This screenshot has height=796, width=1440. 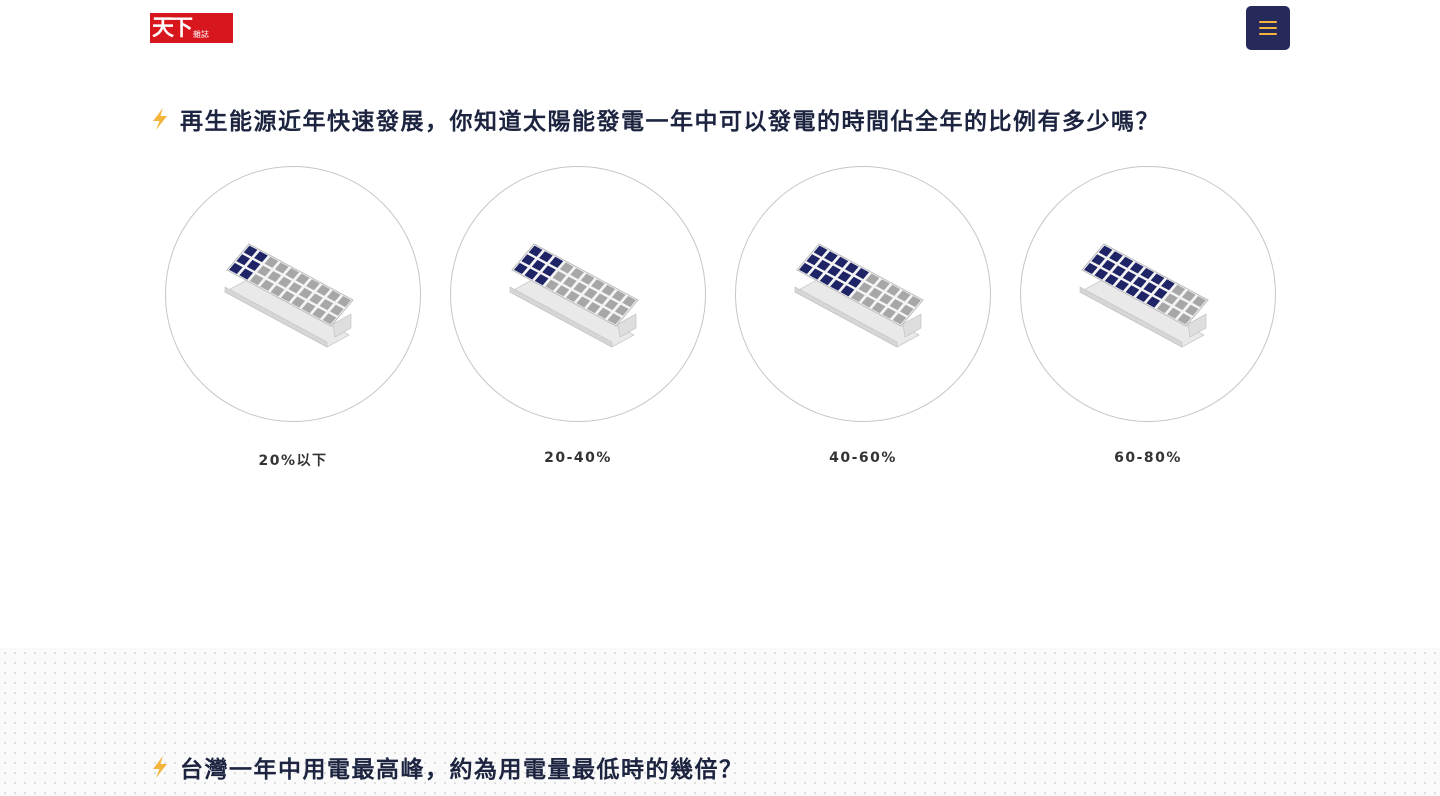 What do you see at coordinates (172, 28) in the screenshot?
I see `logo-main-text: 天下` at bounding box center [172, 28].